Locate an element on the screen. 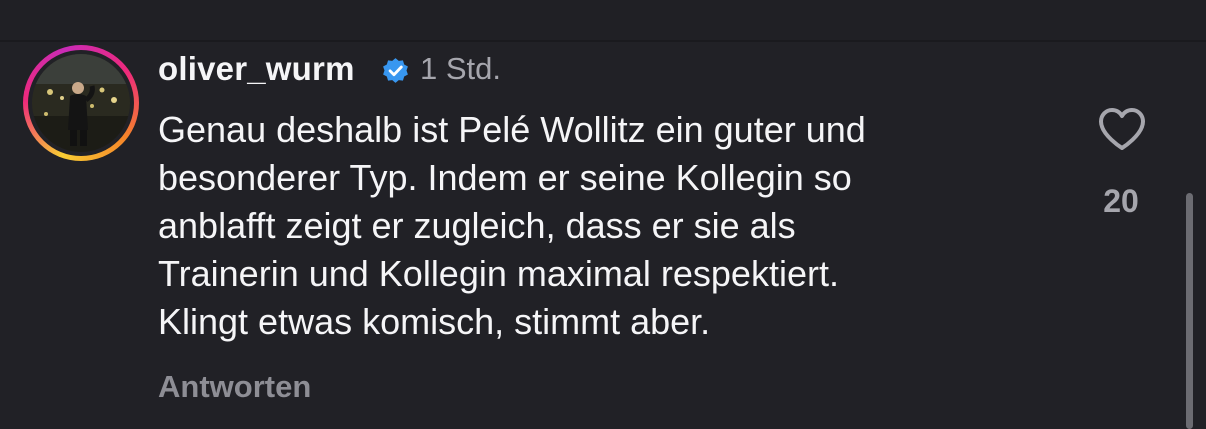 This screenshot has width=1206, height=429. comment-line: Klingt etwas komisch, stimmt aber. is located at coordinates (434, 321).